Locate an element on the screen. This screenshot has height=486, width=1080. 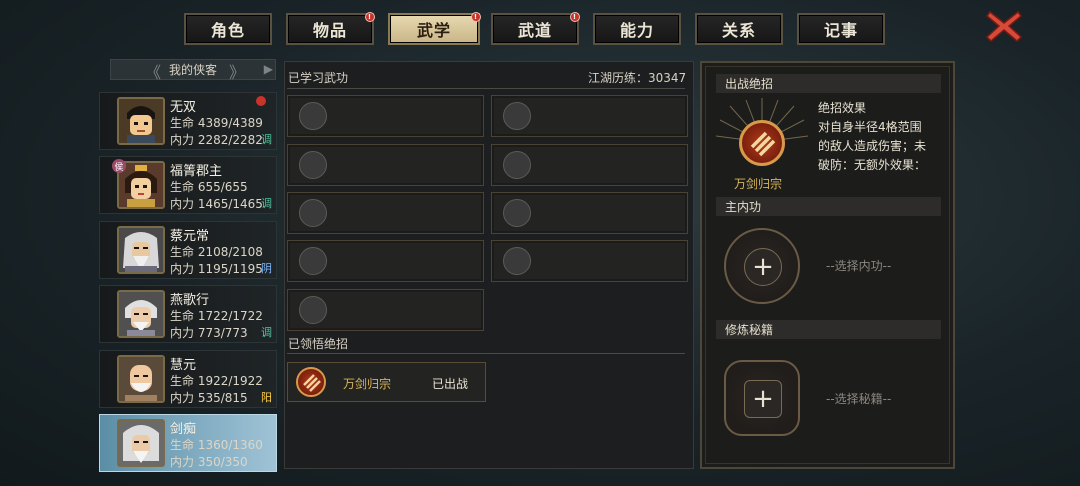
member-name: 燕歌行 is located at coordinates (190, 300).